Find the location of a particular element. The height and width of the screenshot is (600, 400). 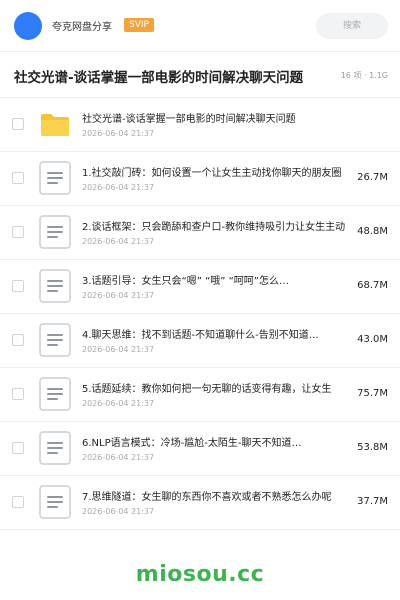

item-size: 68.7M is located at coordinates (372, 285).